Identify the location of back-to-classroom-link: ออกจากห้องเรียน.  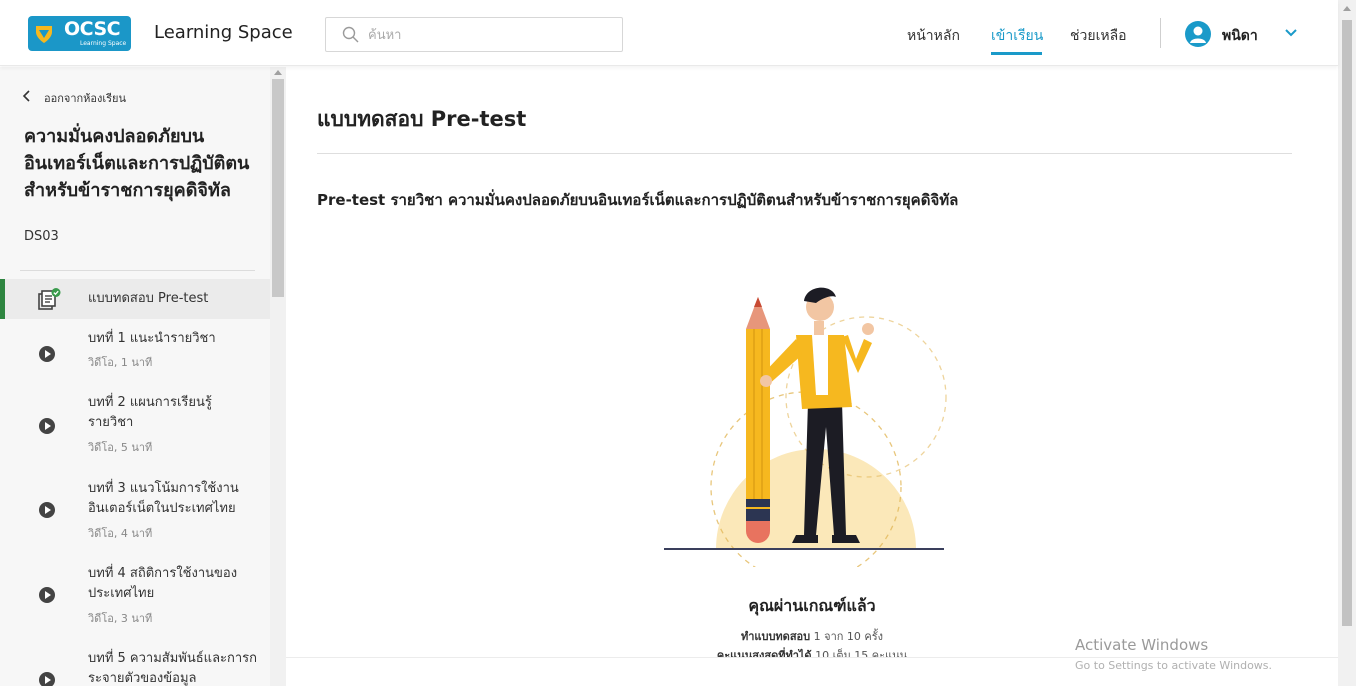
(74, 98).